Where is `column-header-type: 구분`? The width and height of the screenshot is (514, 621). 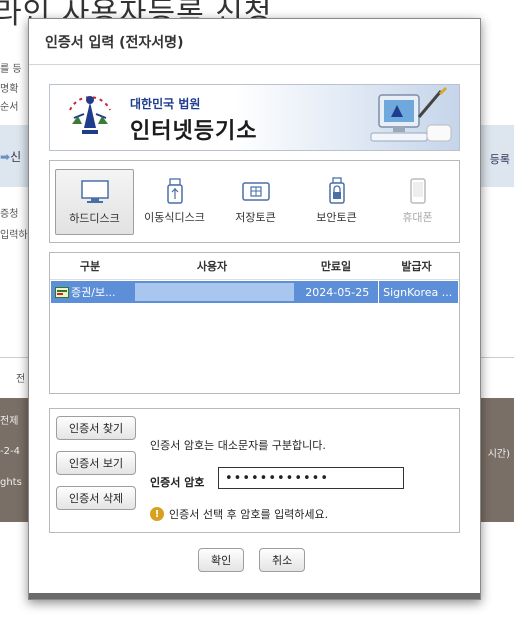 column-header-type: 구분 is located at coordinates (90, 266).